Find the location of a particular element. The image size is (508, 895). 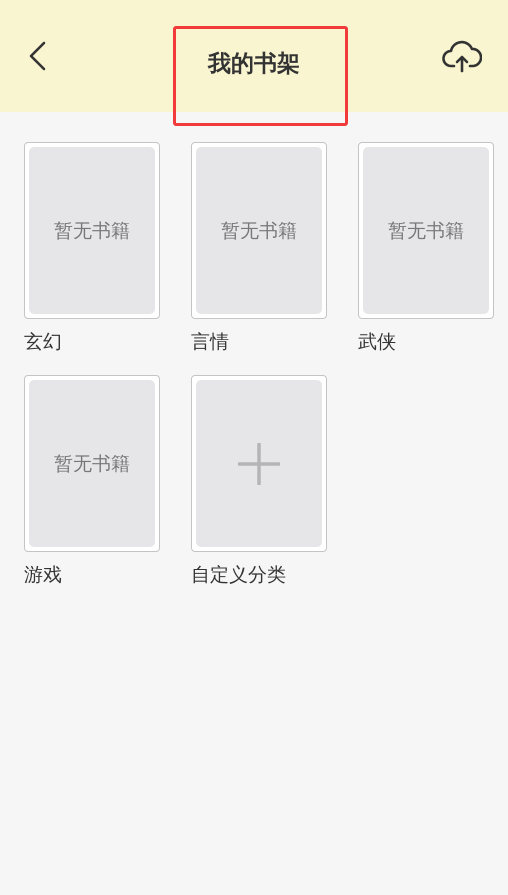

upload-button is located at coordinates (462, 56).